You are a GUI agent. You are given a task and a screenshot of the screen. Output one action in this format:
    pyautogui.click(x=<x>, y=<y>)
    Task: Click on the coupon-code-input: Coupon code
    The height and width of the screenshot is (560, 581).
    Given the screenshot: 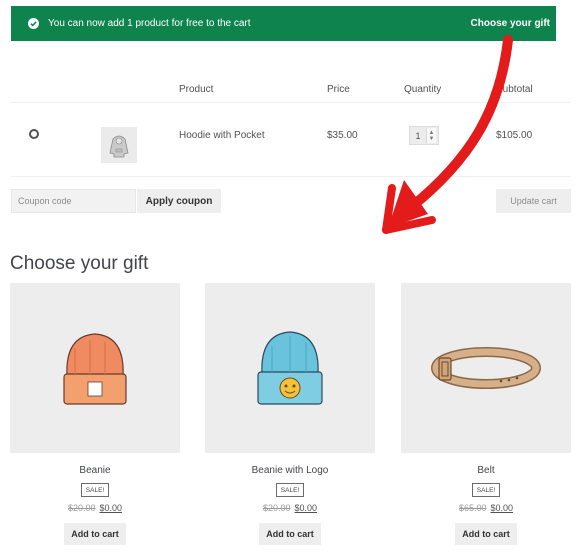 What is the action you would take?
    pyautogui.click(x=73, y=201)
    